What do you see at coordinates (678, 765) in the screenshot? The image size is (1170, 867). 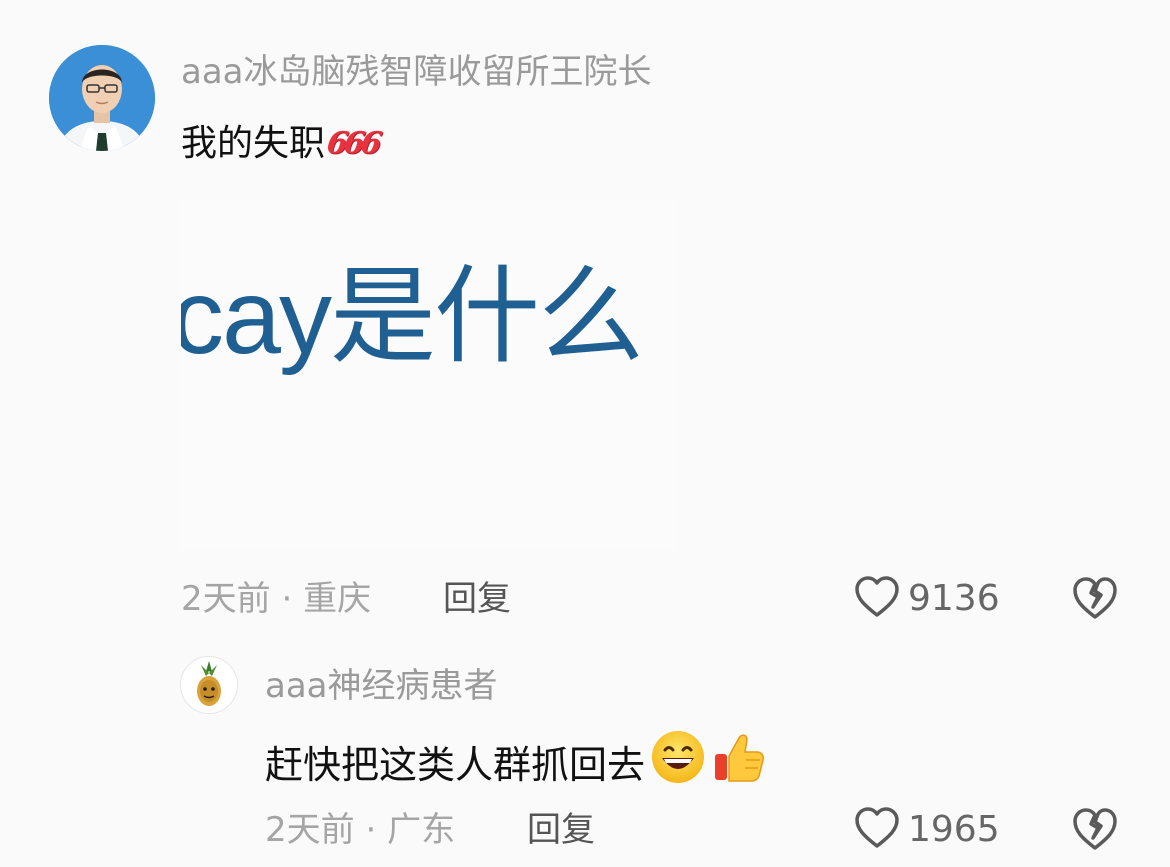 I see `grinning-face-icon` at bounding box center [678, 765].